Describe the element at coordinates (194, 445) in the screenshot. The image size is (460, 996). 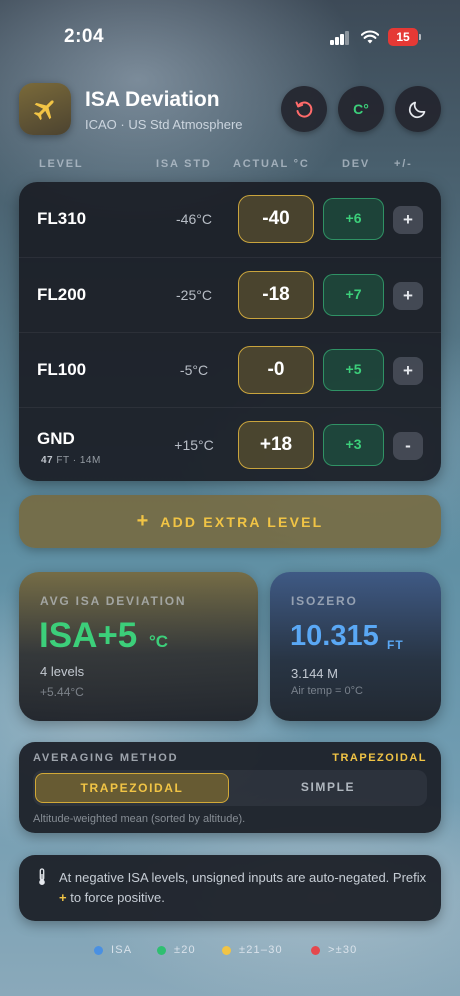
I see `isa-std-value: +15°C` at that location.